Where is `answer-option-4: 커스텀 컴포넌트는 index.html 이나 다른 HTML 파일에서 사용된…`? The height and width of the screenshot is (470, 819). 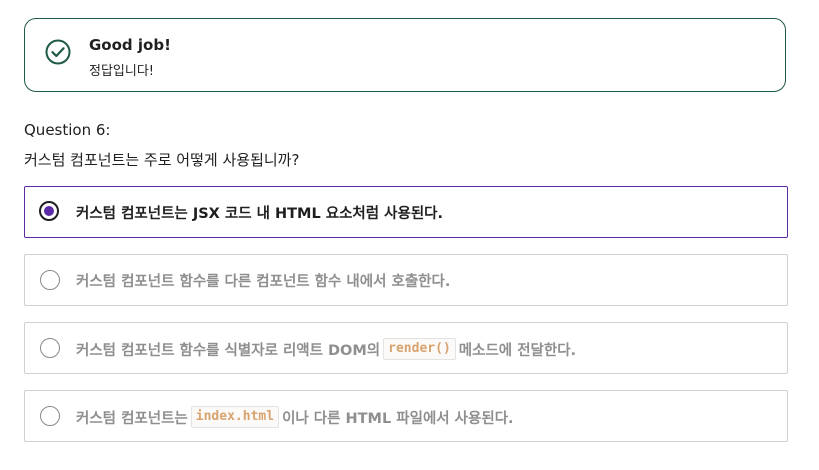 answer-option-4: 커스텀 컴포넌트는 index.html 이나 다른 HTML 파일에서 사용된… is located at coordinates (406, 416).